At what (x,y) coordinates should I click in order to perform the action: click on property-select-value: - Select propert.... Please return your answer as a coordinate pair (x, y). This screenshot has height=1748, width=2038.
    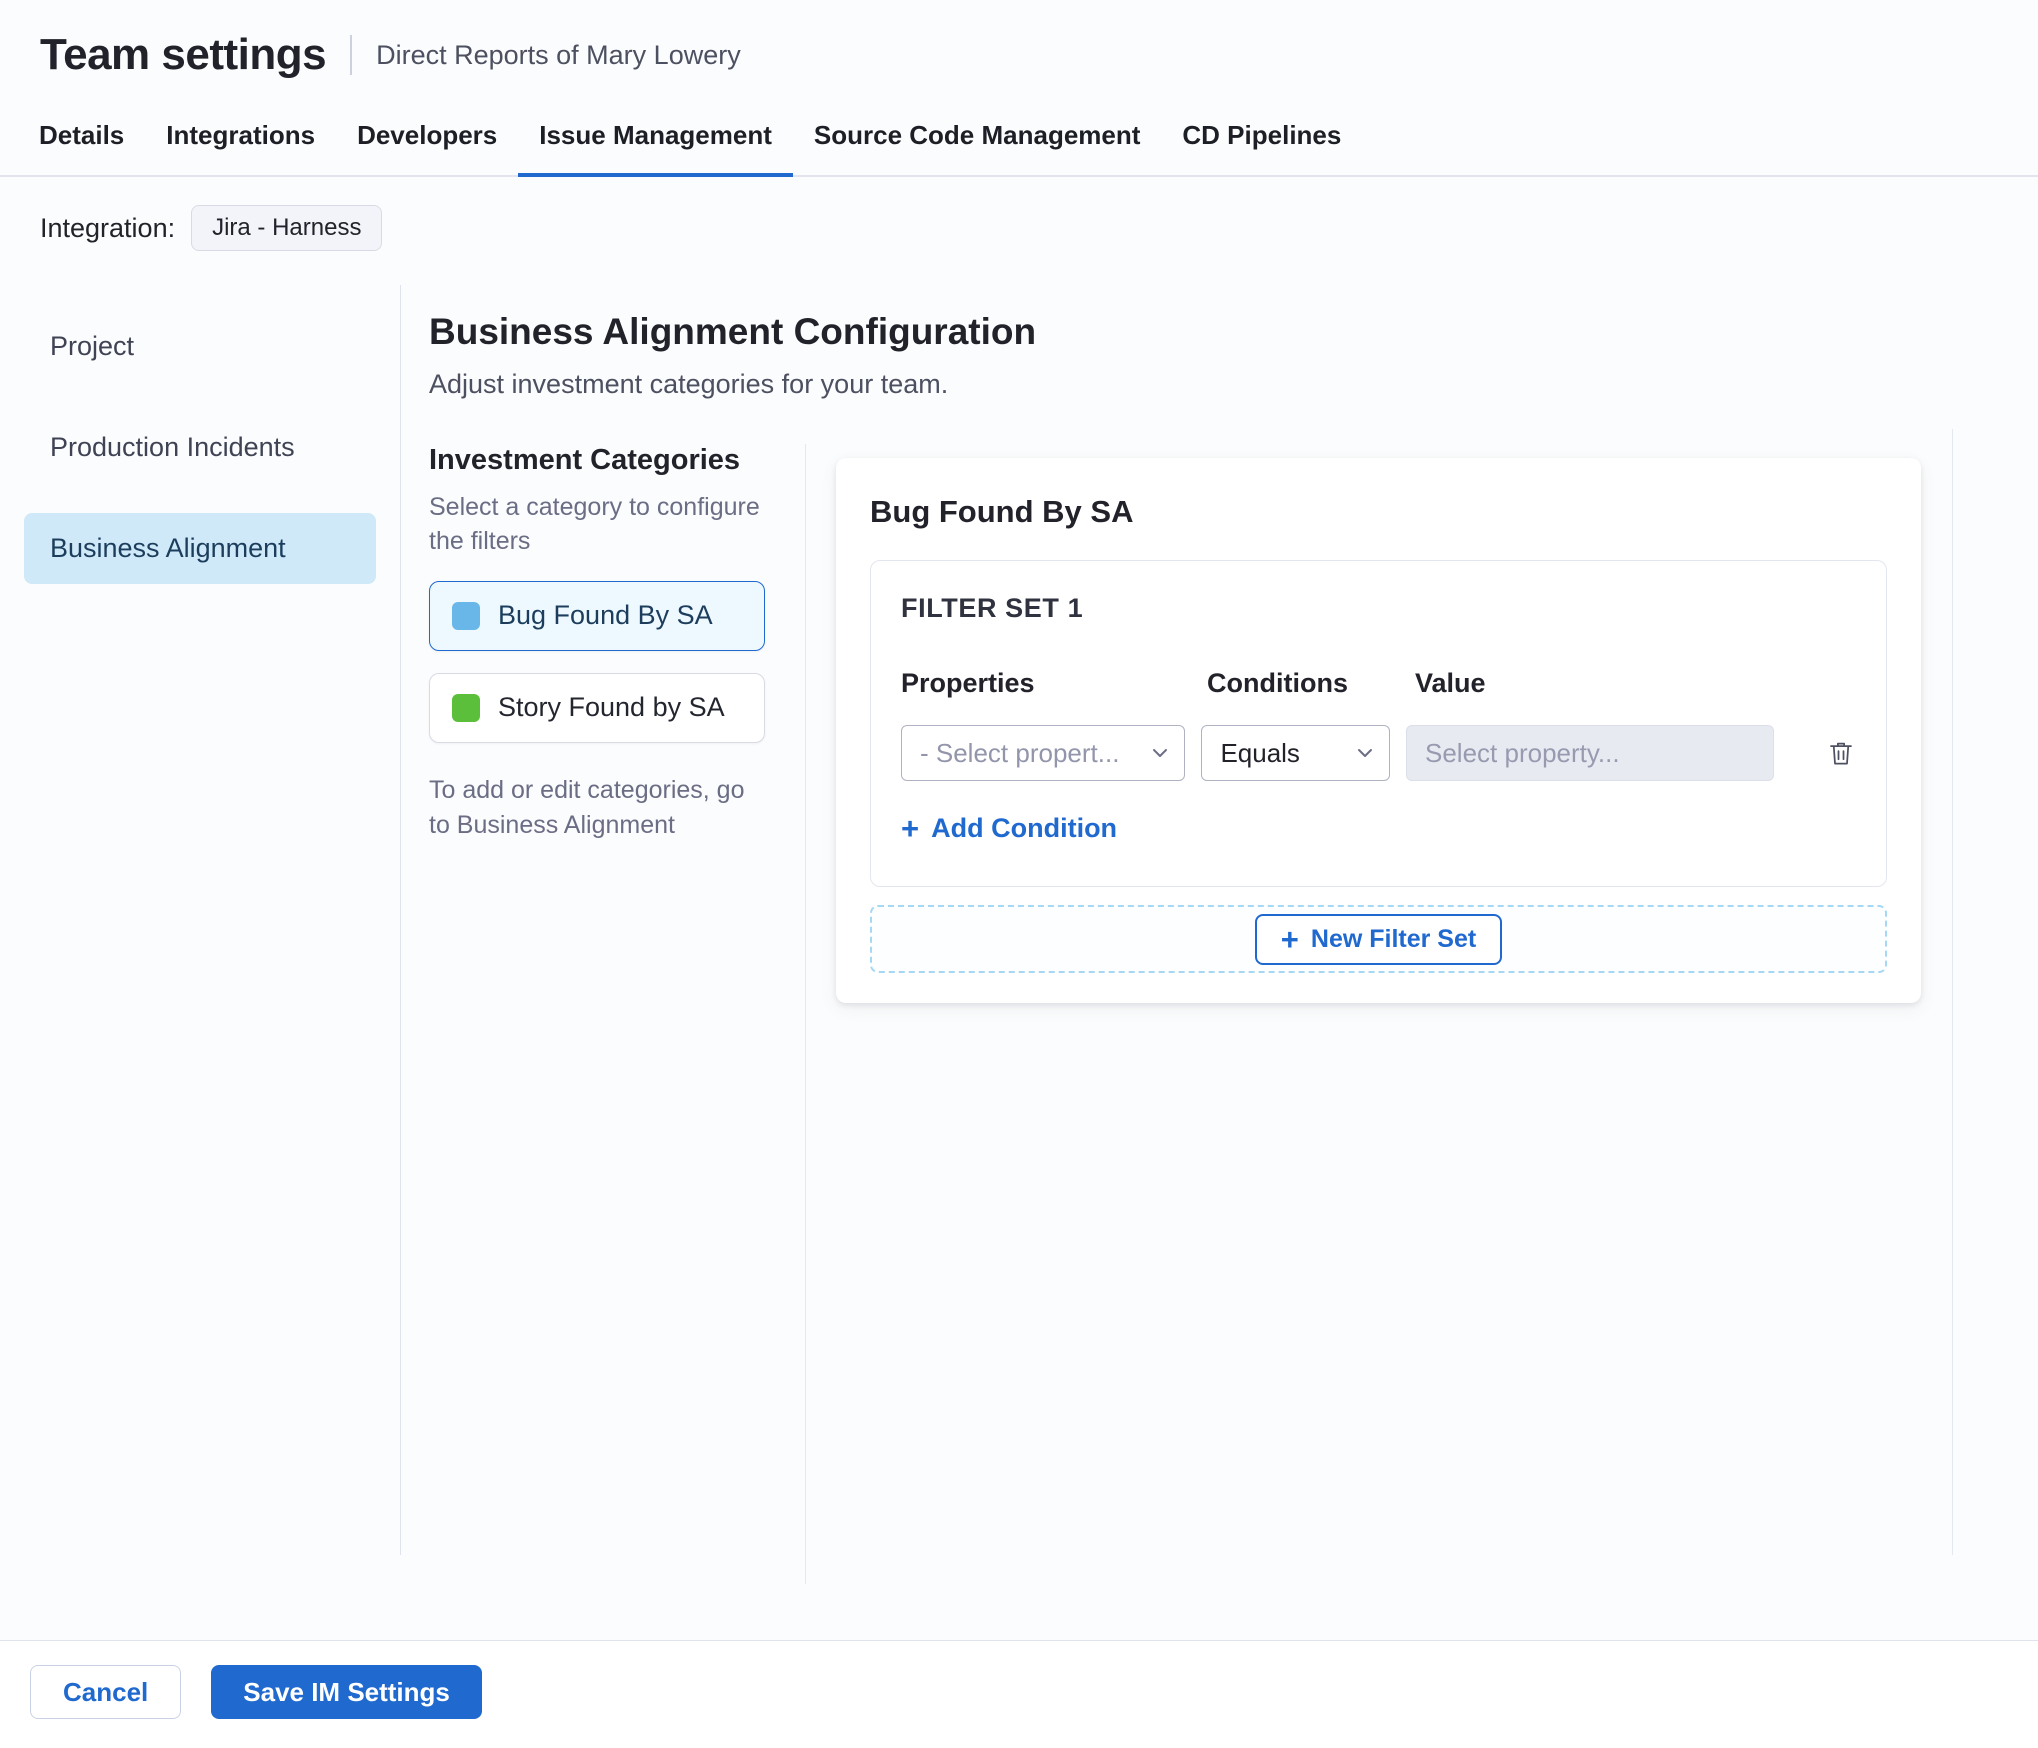
    Looking at the image, I should click on (1020, 752).